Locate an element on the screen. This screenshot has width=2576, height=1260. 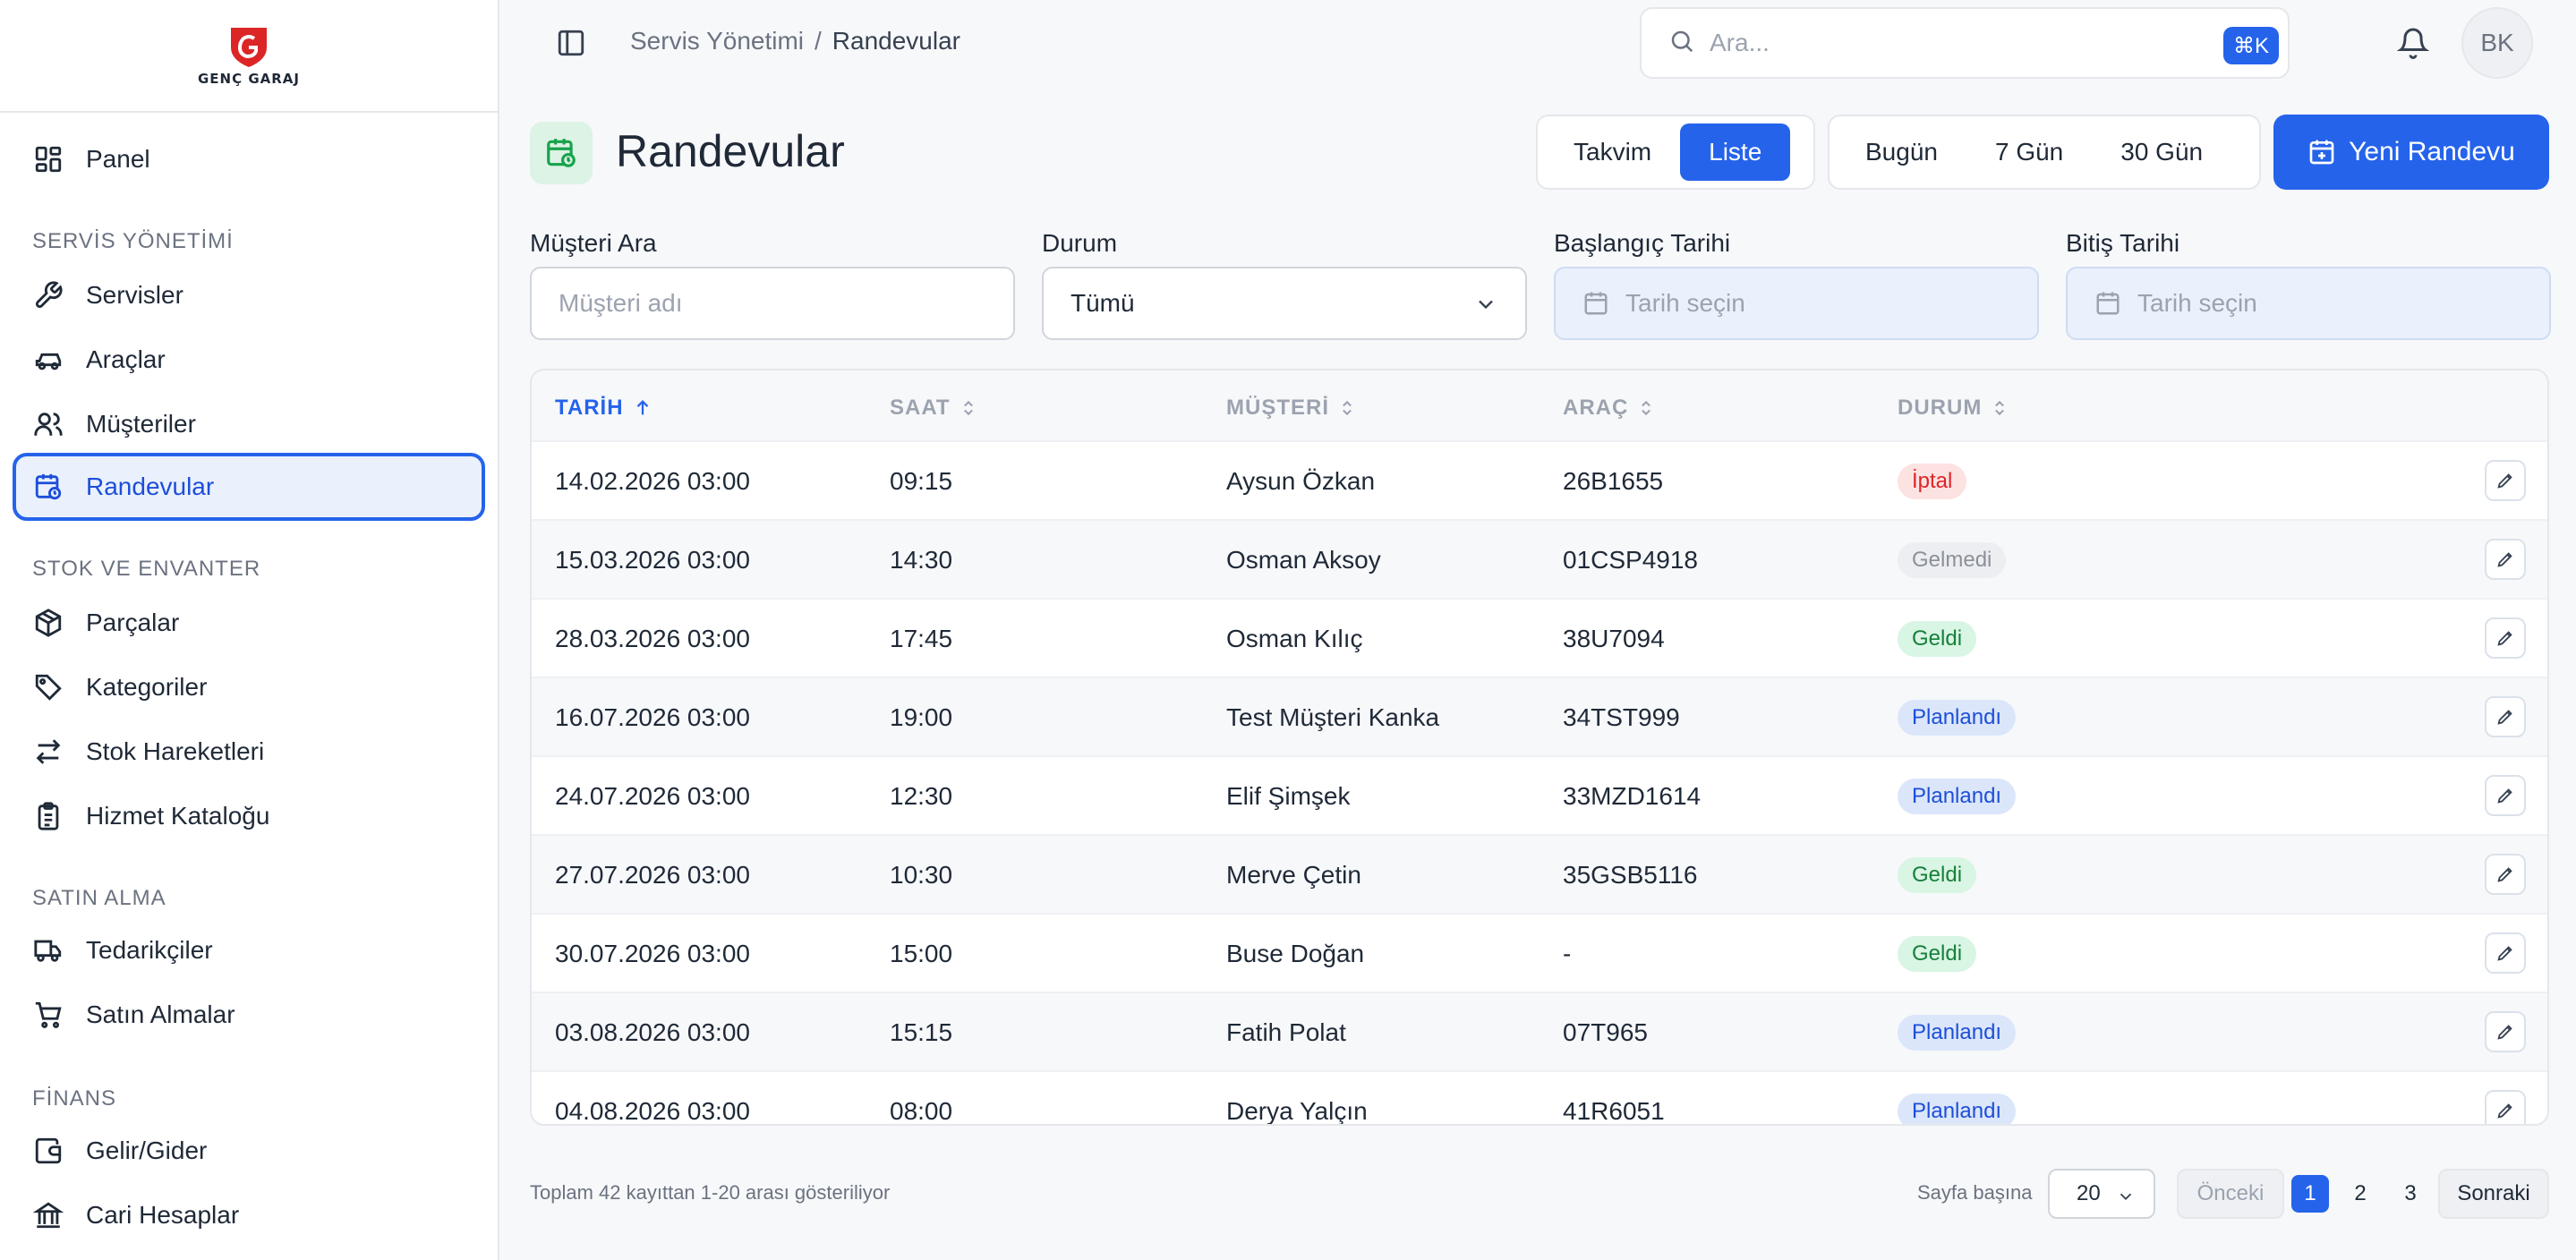
start-date-label: Başlangıç Tarihi is located at coordinates (1642, 243).